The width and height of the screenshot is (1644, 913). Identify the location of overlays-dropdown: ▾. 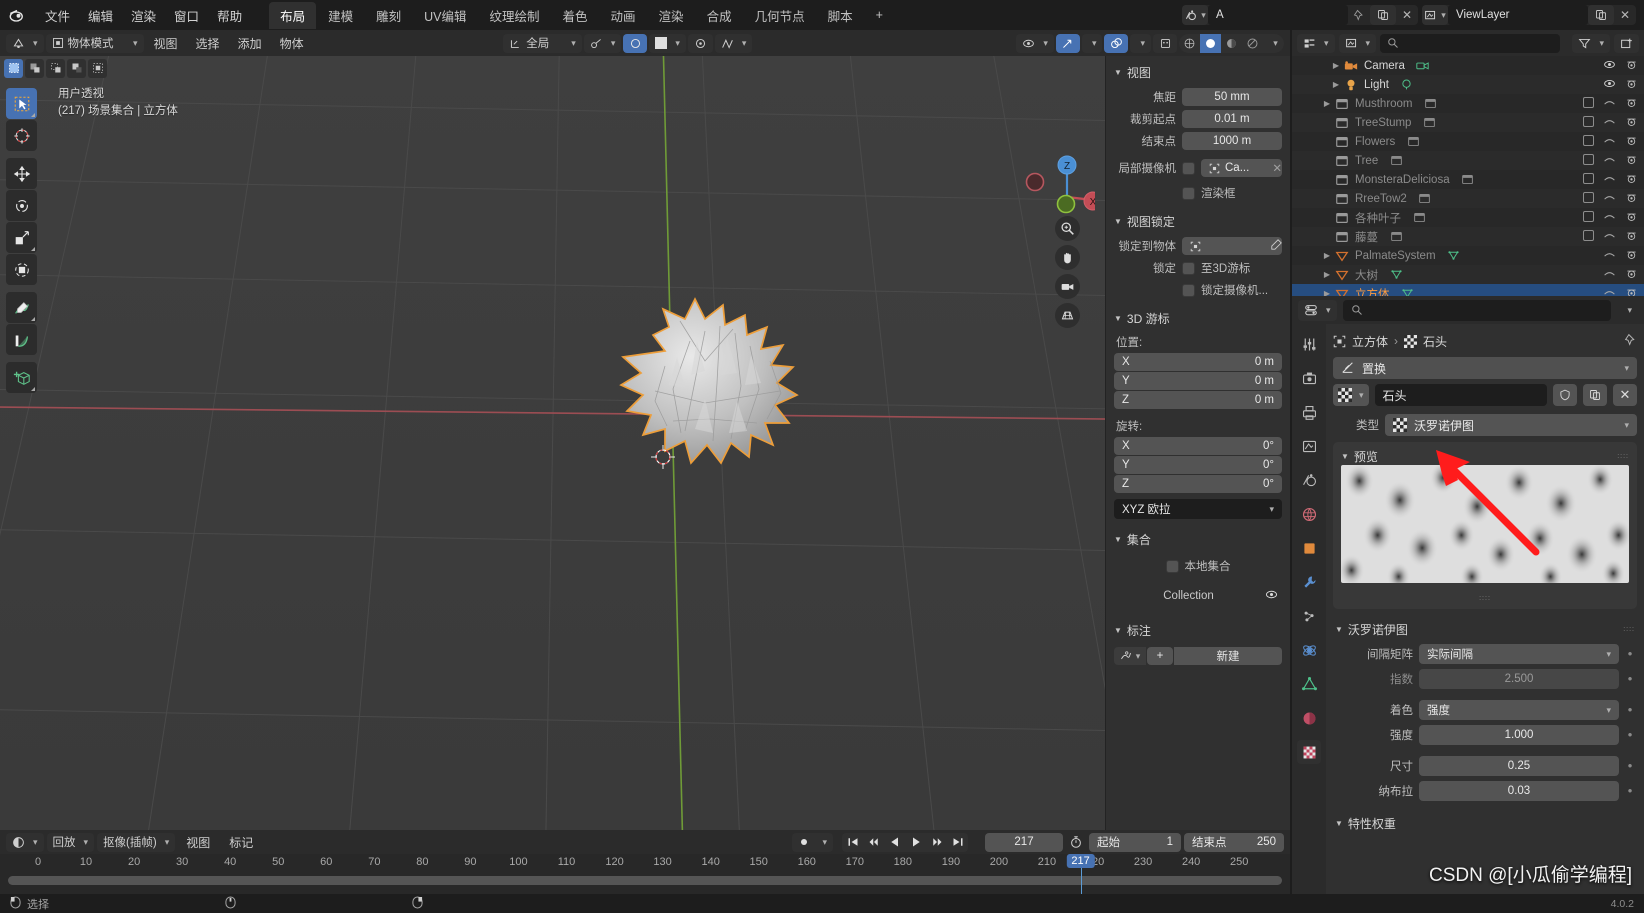
(1140, 43).